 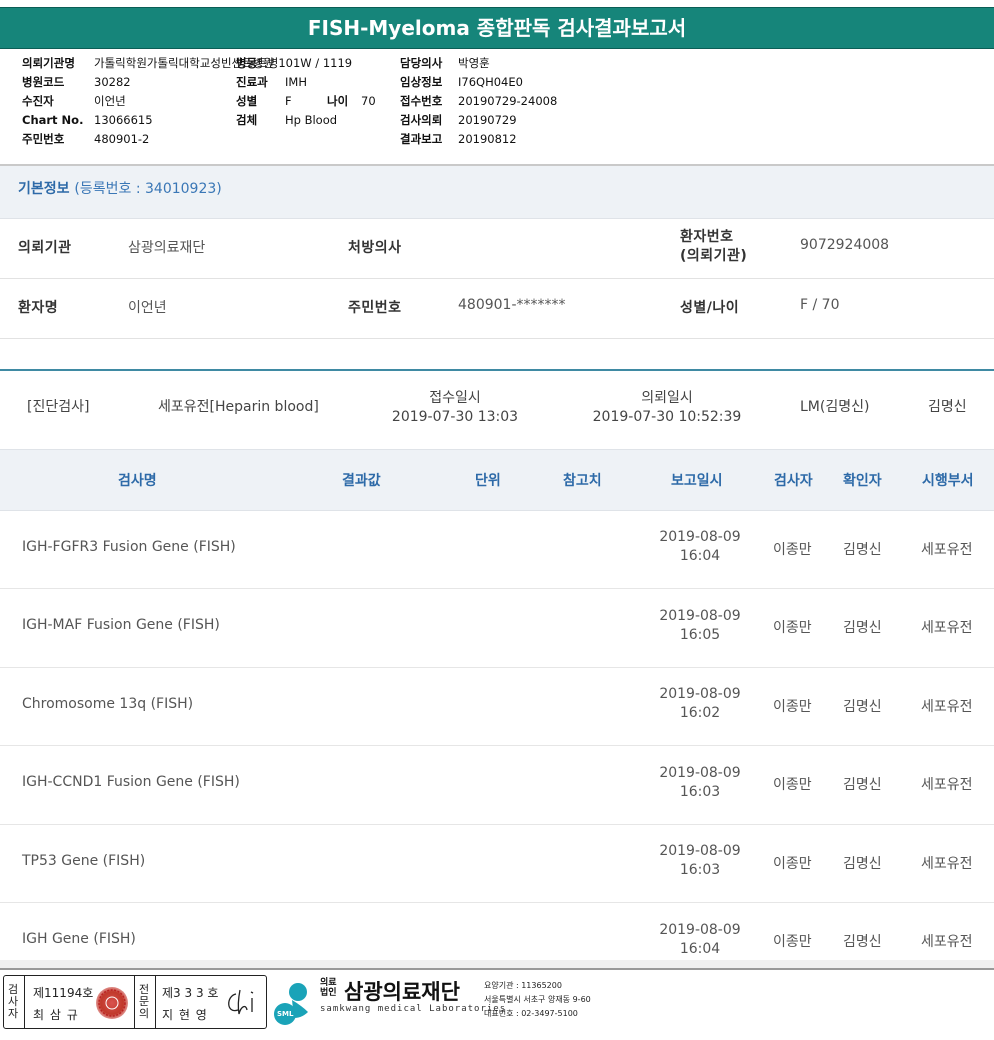 I want to click on patient-no-value: 9072924008, so click(x=845, y=245).